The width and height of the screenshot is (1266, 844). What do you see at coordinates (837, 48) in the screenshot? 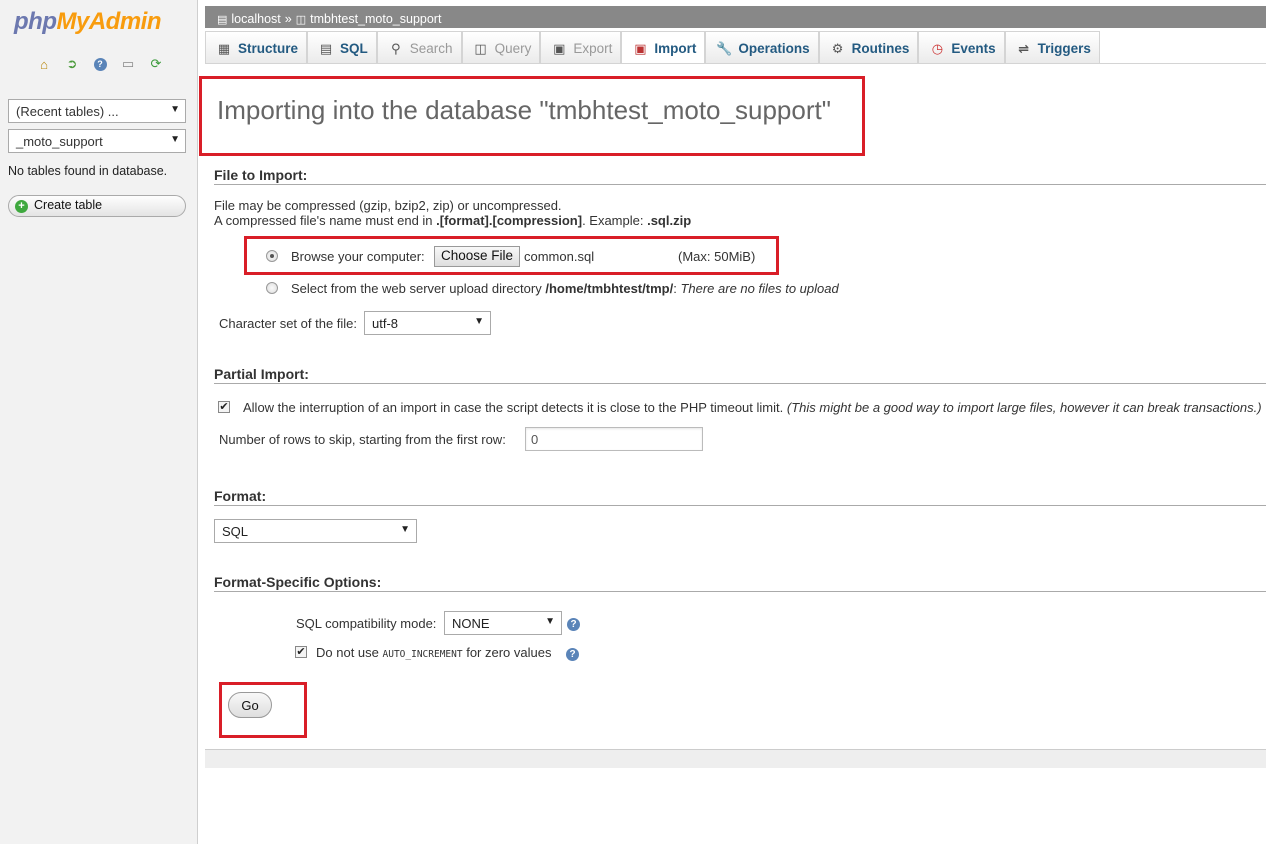
I see `routines-icon: ⚙` at bounding box center [837, 48].